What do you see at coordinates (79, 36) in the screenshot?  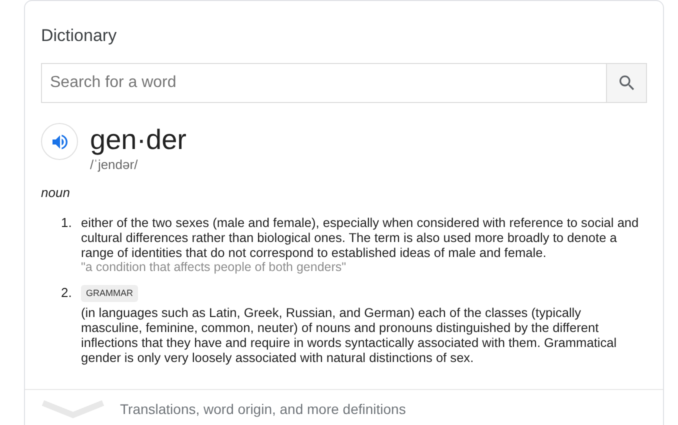 I see `card-title: Dictionary` at bounding box center [79, 36].